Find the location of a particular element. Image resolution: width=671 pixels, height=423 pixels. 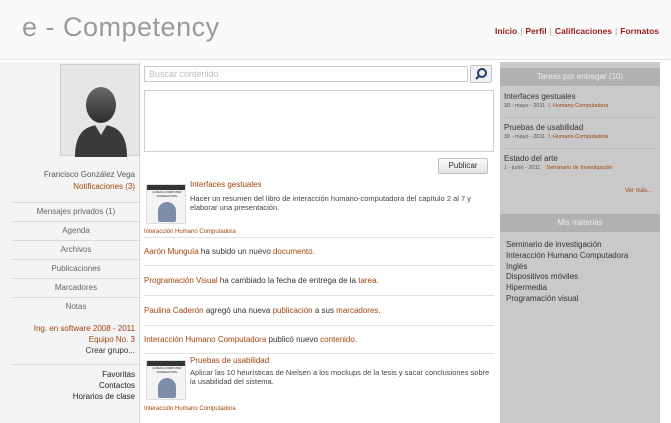

favorites-link: Favoritas is located at coordinates (104, 374).